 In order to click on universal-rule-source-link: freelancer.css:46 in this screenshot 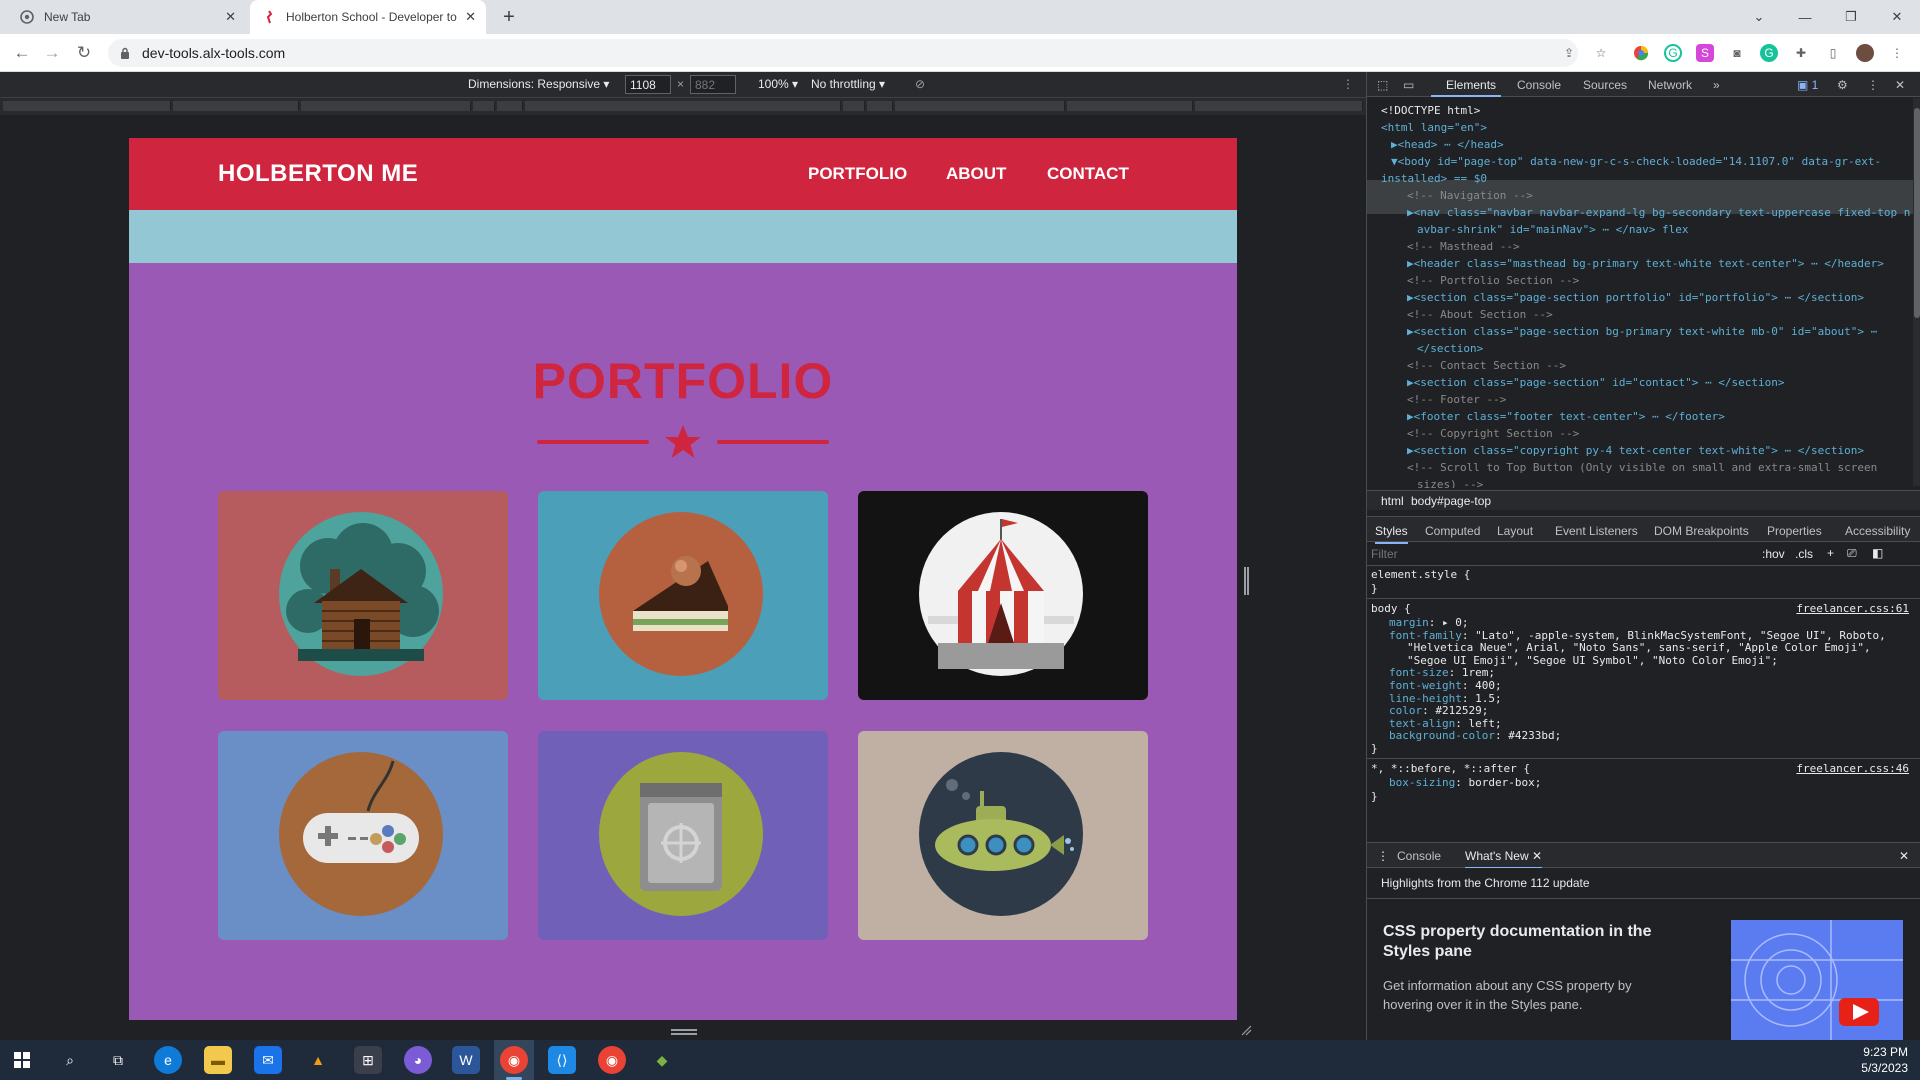, I will do `click(1852, 769)`.